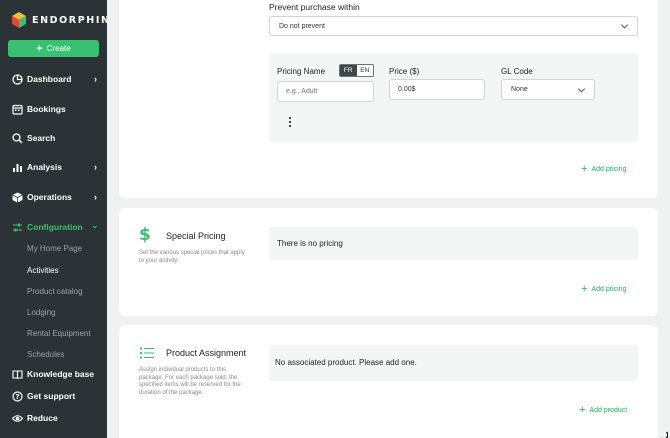  What do you see at coordinates (41, 312) in the screenshot?
I see `subitem-lodging: Lodging` at bounding box center [41, 312].